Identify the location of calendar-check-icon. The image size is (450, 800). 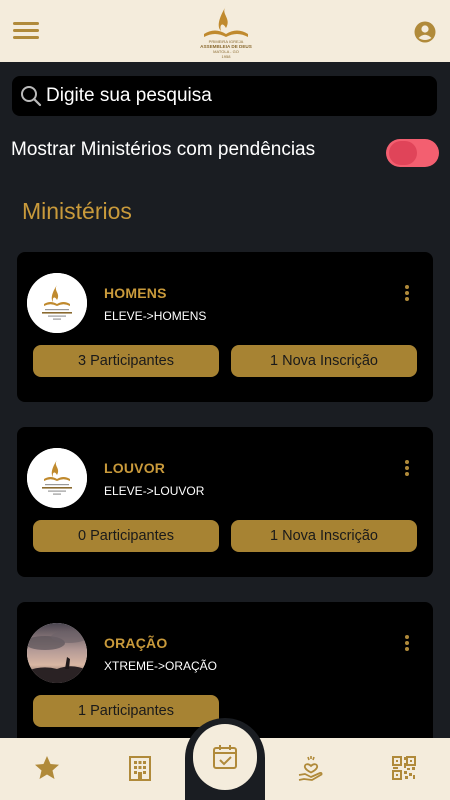
(225, 757).